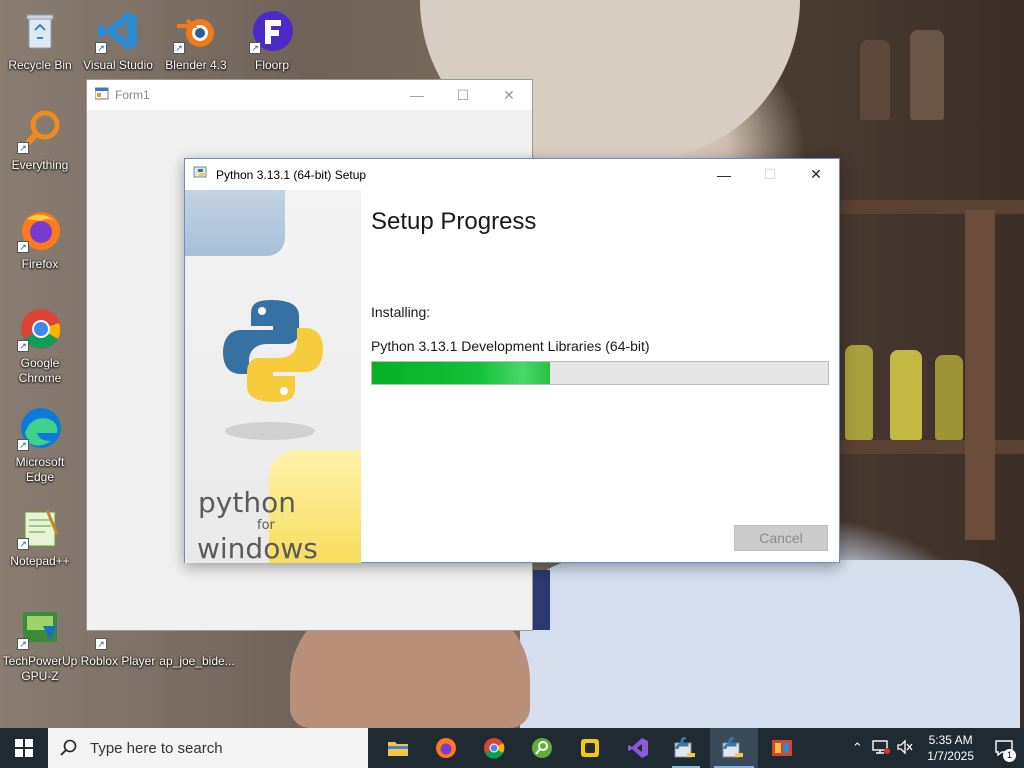 The width and height of the screenshot is (1024, 768). What do you see at coordinates (40, 264) in the screenshot?
I see `desktop-icon-label: Firefox` at bounding box center [40, 264].